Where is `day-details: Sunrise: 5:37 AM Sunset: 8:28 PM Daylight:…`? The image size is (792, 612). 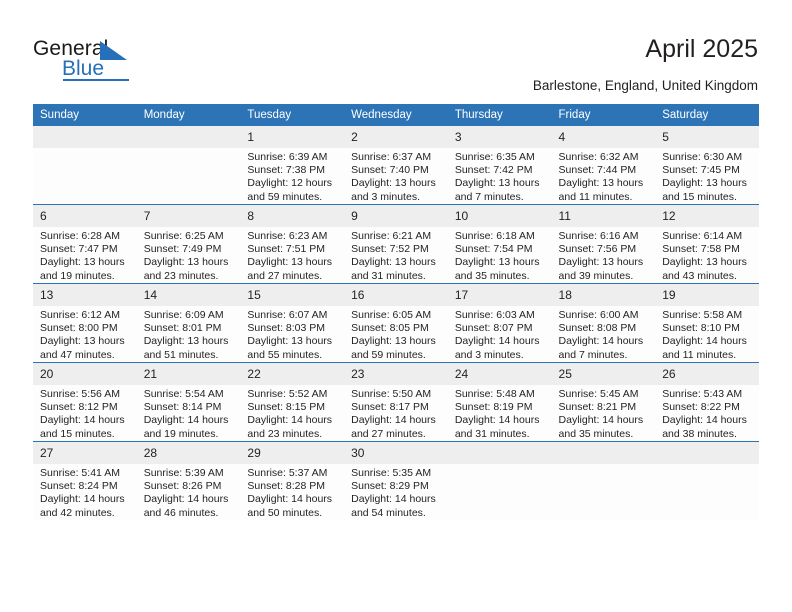 day-details: Sunrise: 5:37 AM Sunset: 8:28 PM Daylight:… is located at coordinates (292, 492).